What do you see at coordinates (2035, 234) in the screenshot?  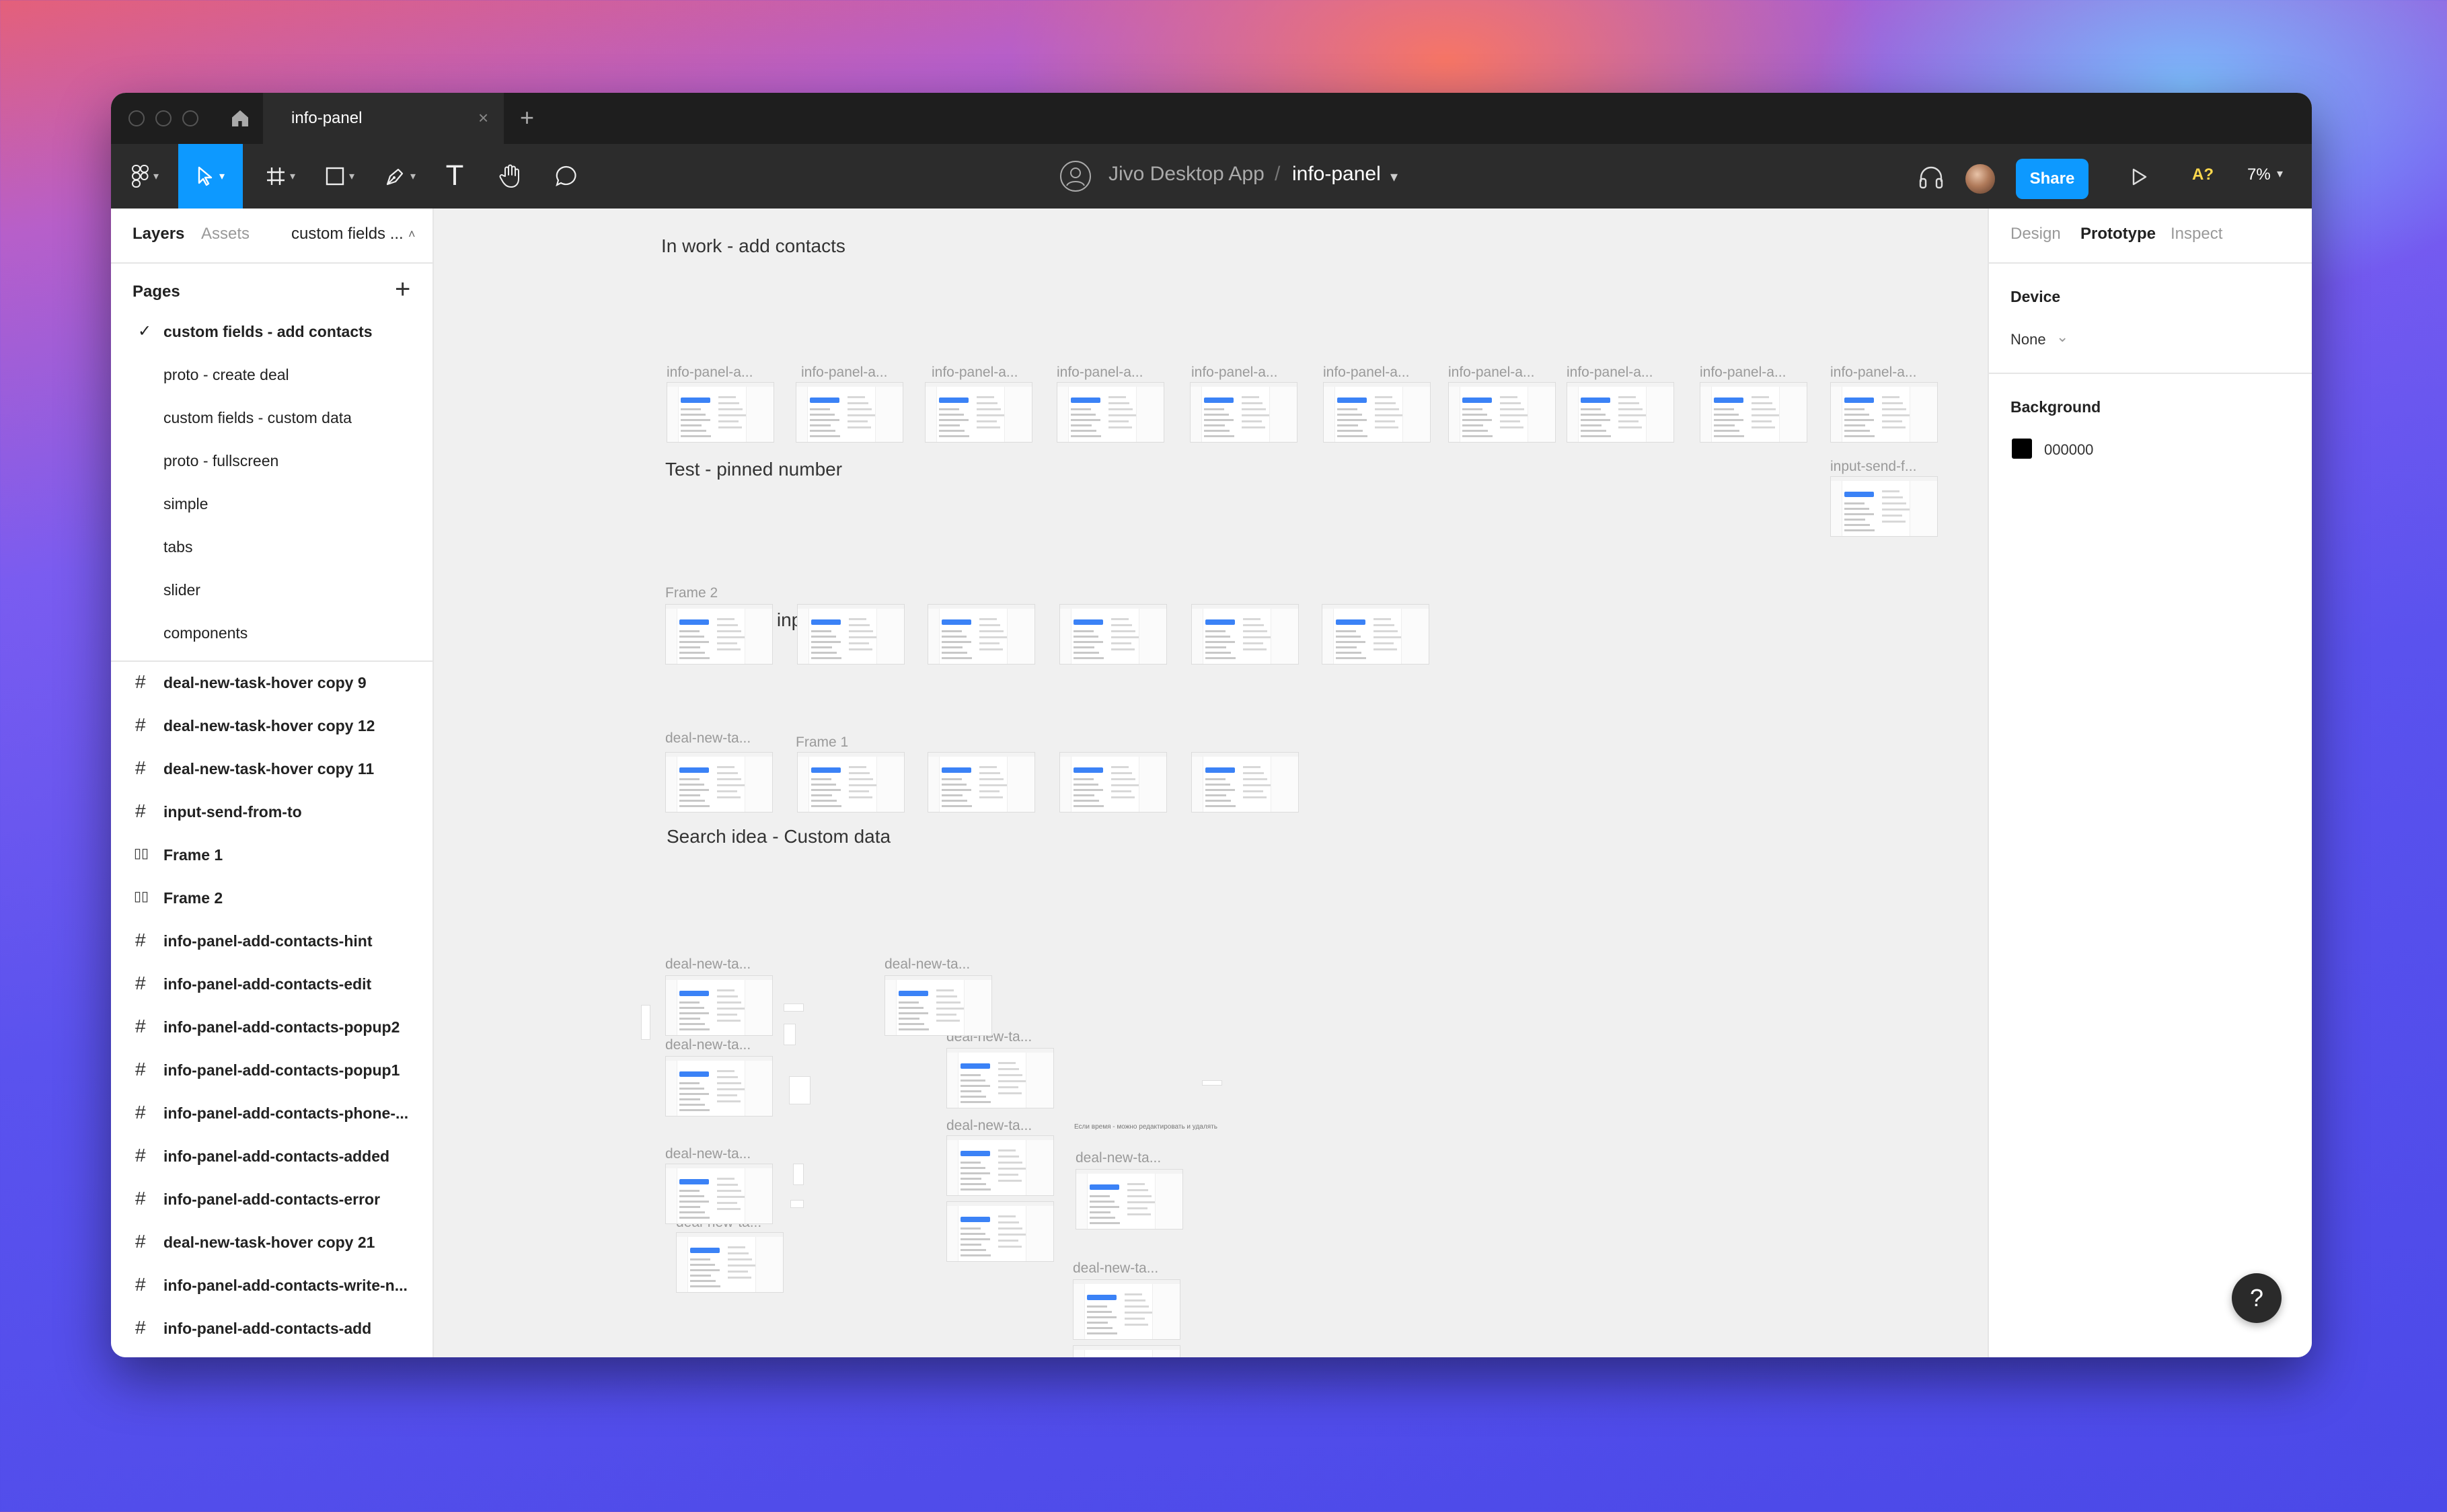 I see `tab-design: Design` at bounding box center [2035, 234].